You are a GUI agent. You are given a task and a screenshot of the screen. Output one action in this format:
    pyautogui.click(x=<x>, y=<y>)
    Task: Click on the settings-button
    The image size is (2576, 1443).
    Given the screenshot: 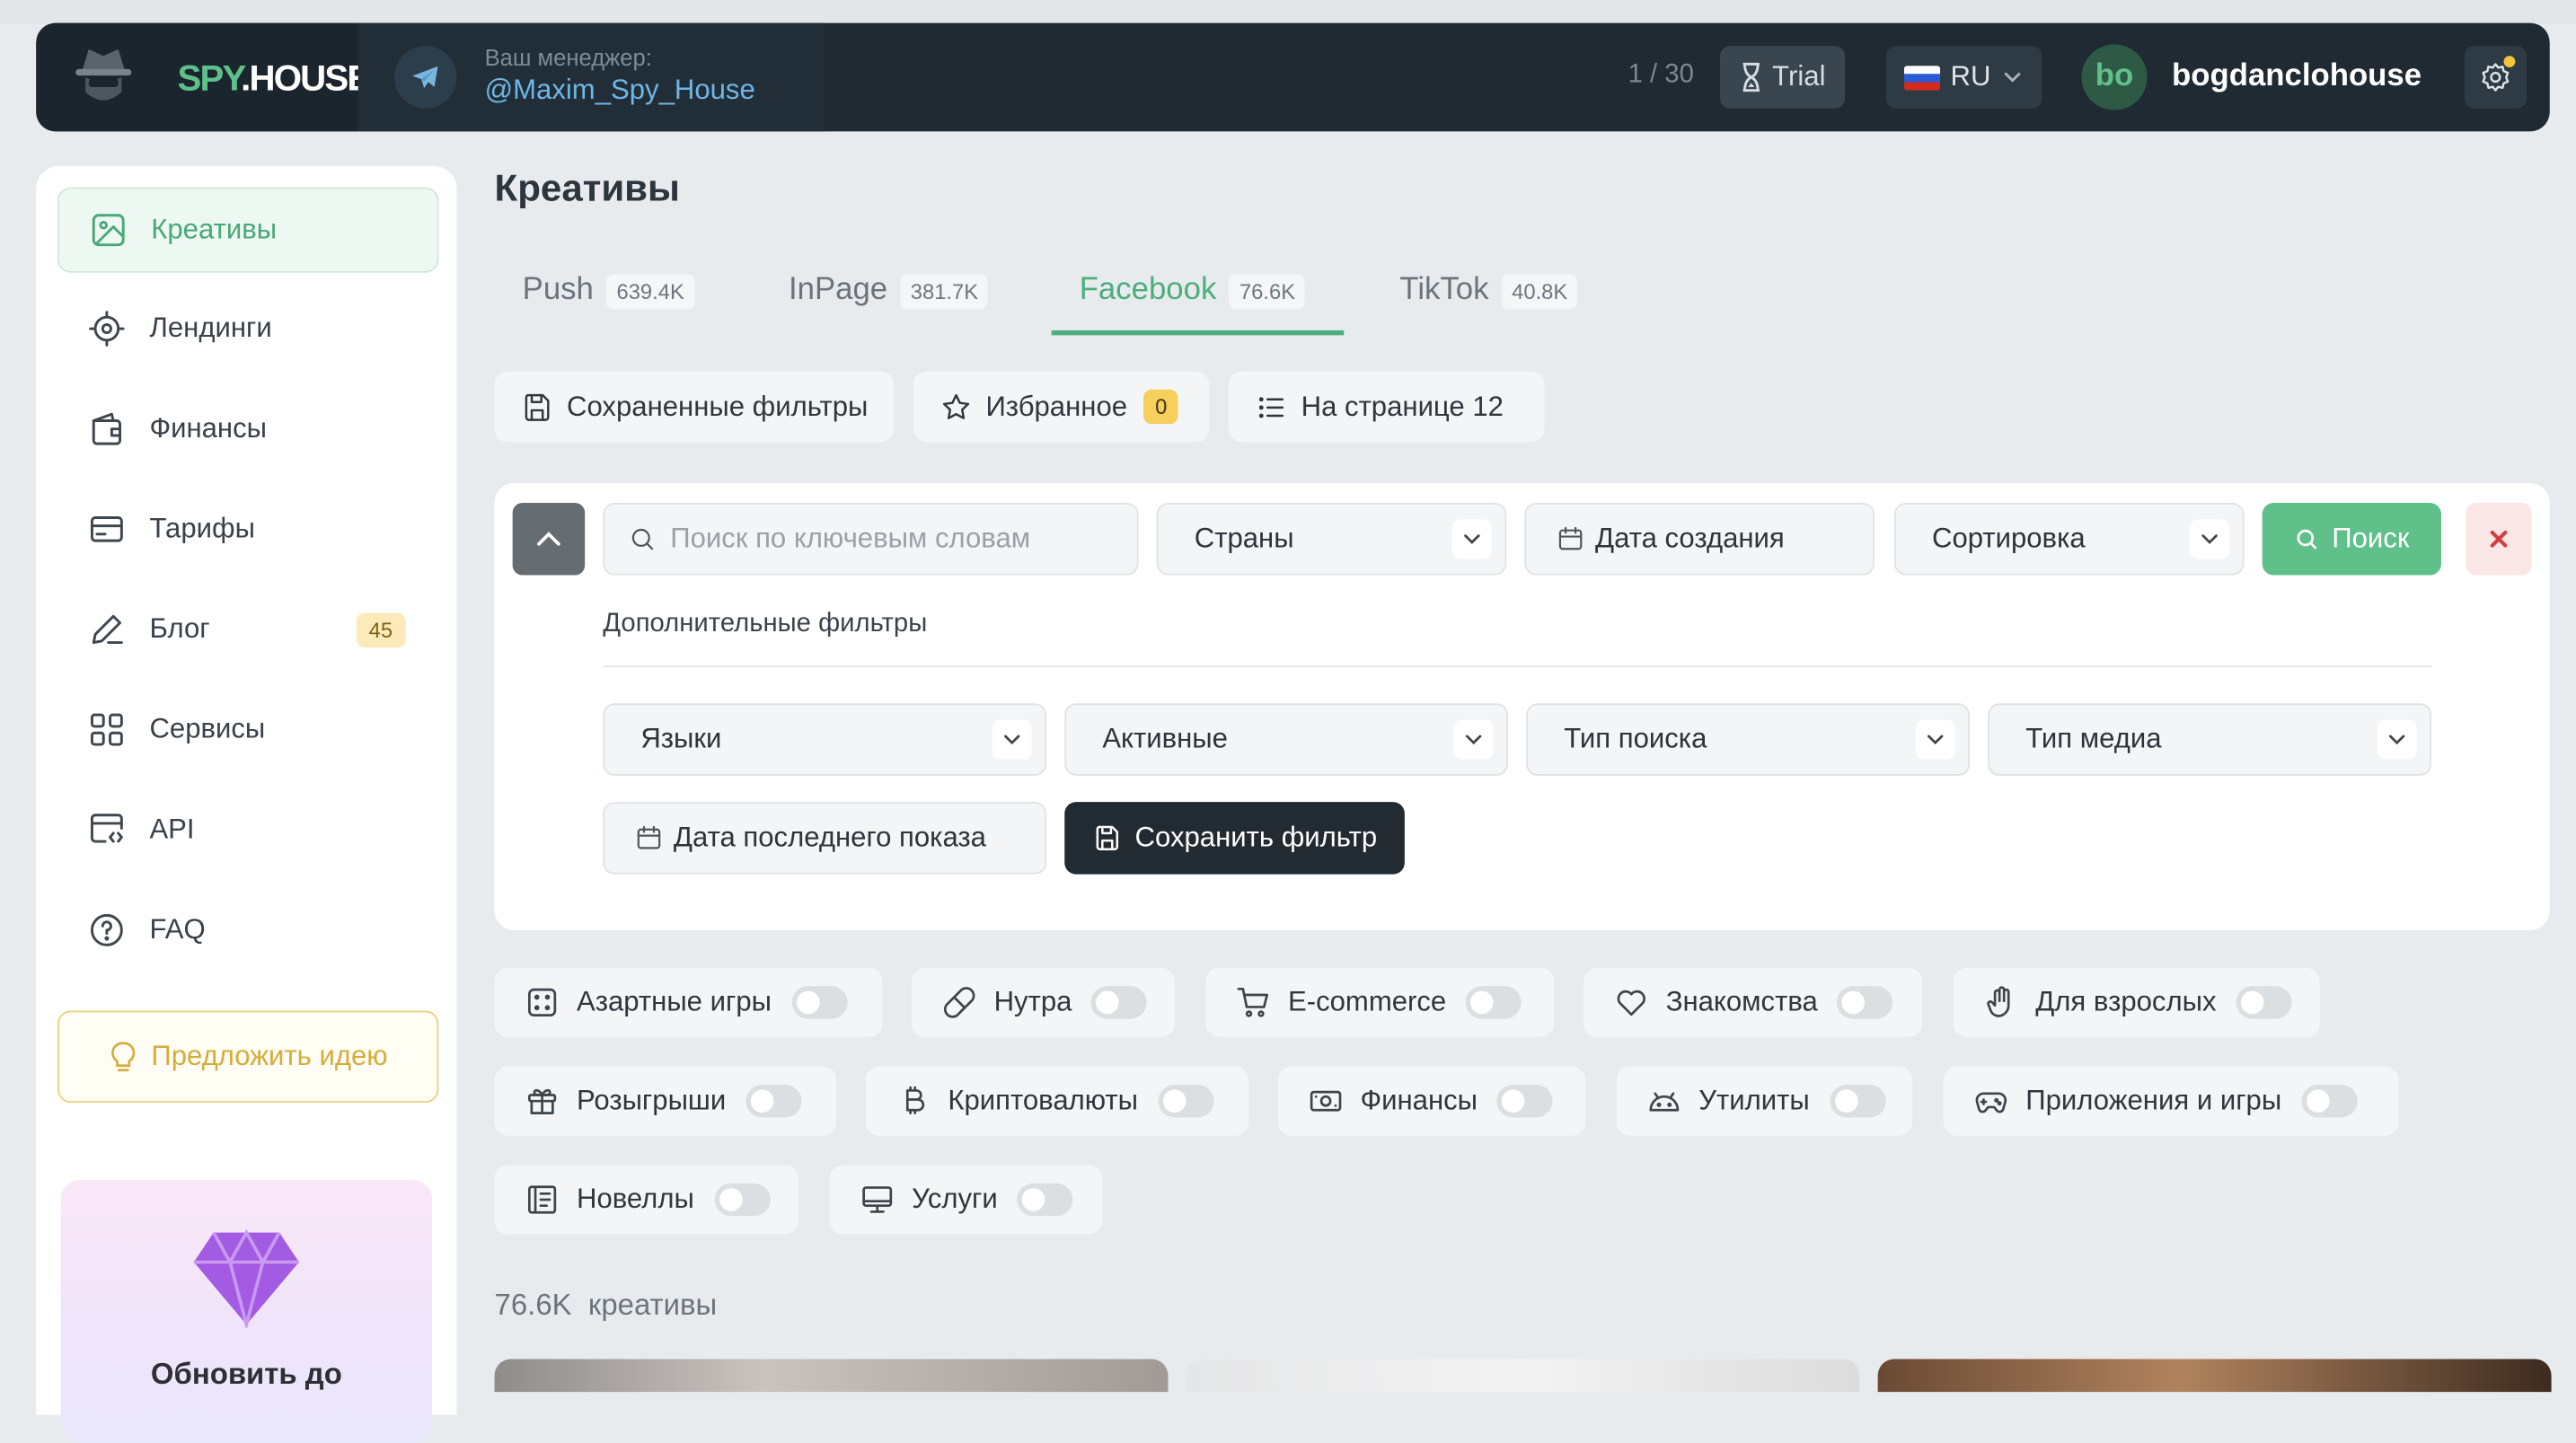 What is the action you would take?
    pyautogui.click(x=2495, y=77)
    